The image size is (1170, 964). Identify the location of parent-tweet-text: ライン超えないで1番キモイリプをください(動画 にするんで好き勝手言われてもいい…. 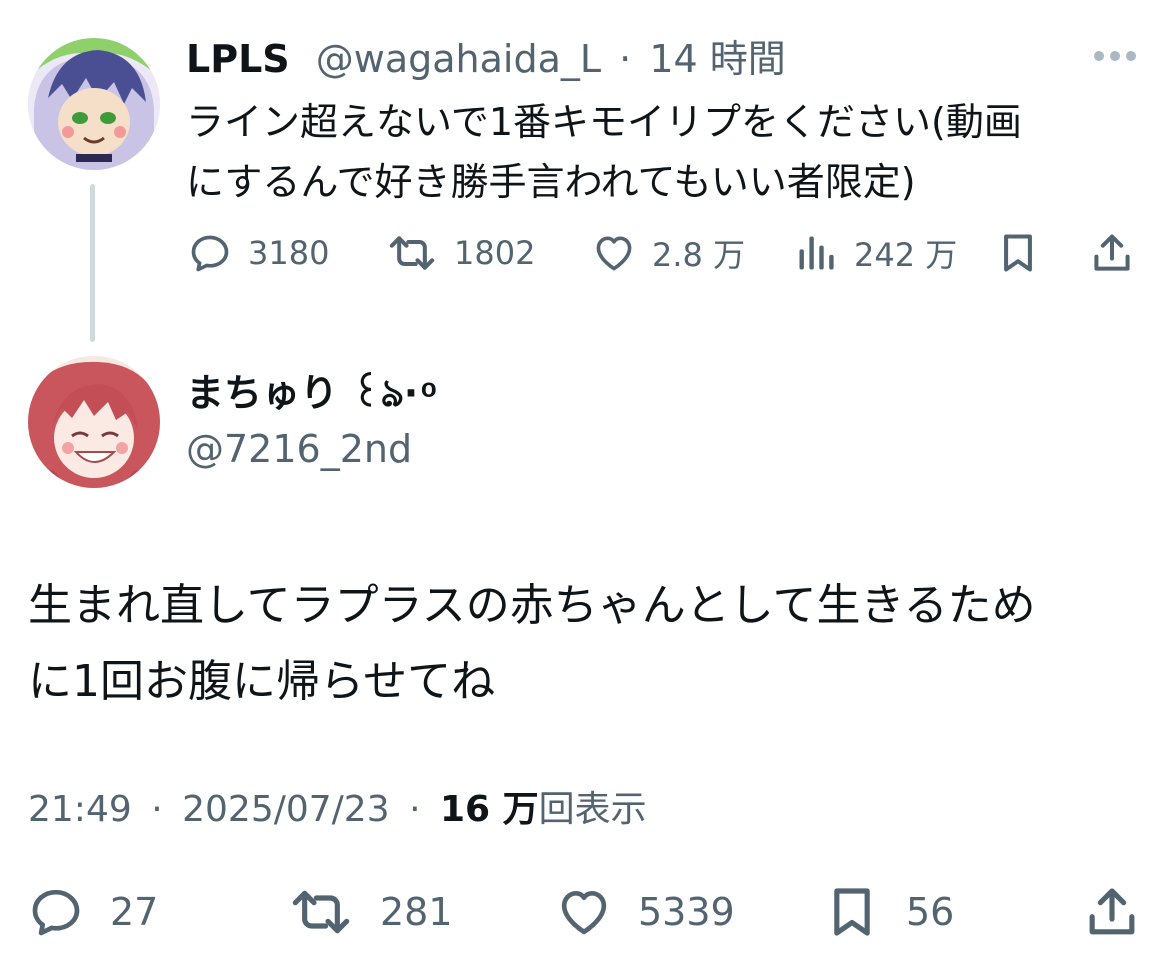
(661, 152).